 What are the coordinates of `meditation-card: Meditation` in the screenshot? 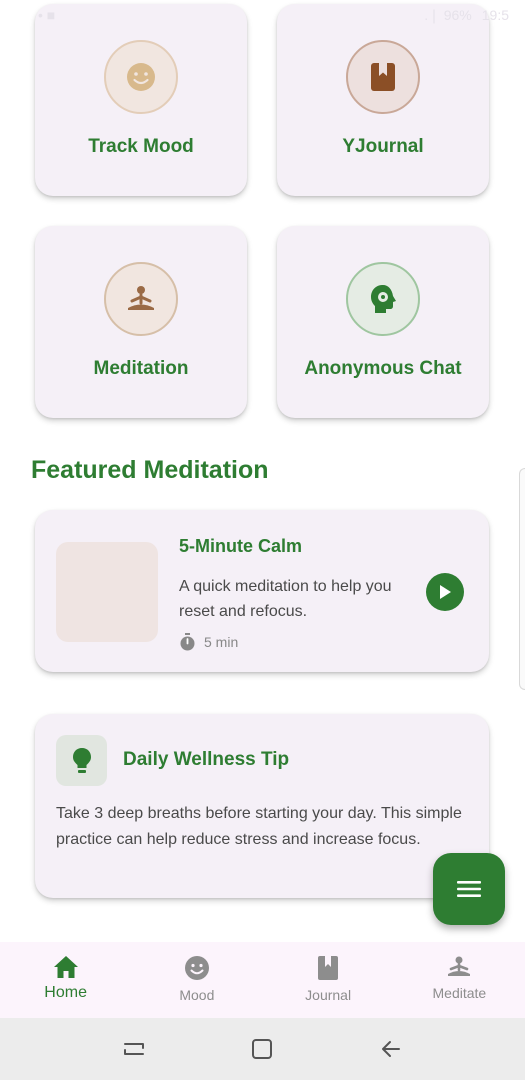 It's located at (141, 322).